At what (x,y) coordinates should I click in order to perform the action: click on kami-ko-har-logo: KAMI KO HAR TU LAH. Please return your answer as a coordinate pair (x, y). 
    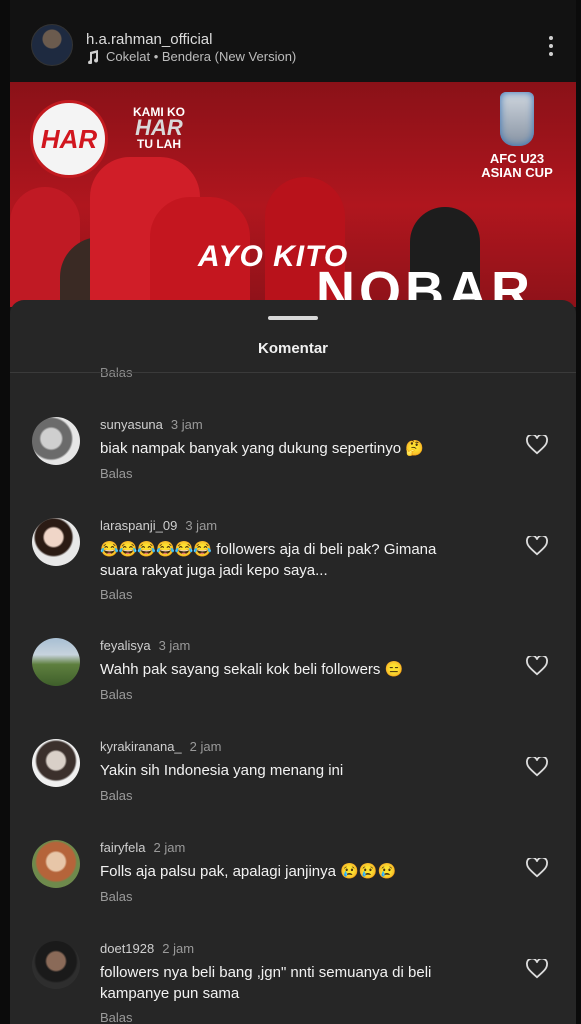
    Looking at the image, I should click on (159, 128).